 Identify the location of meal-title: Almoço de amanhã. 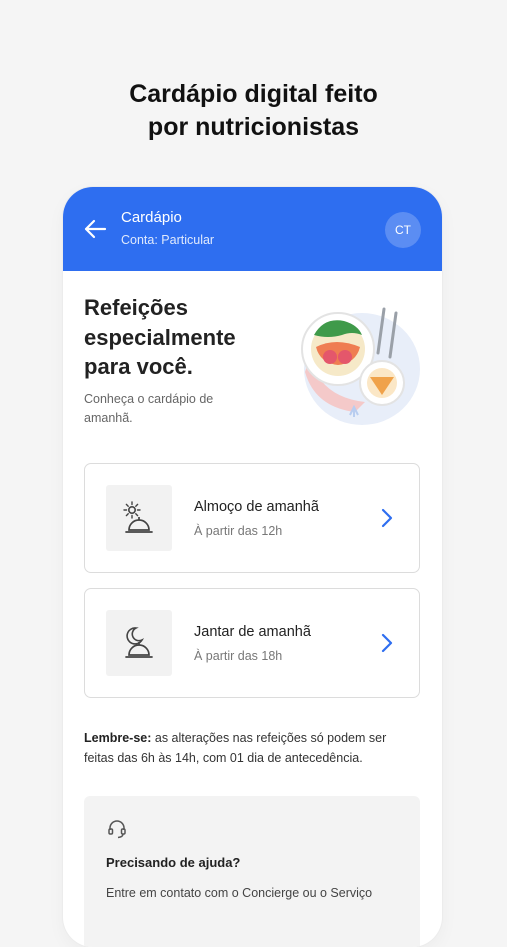
(256, 507).